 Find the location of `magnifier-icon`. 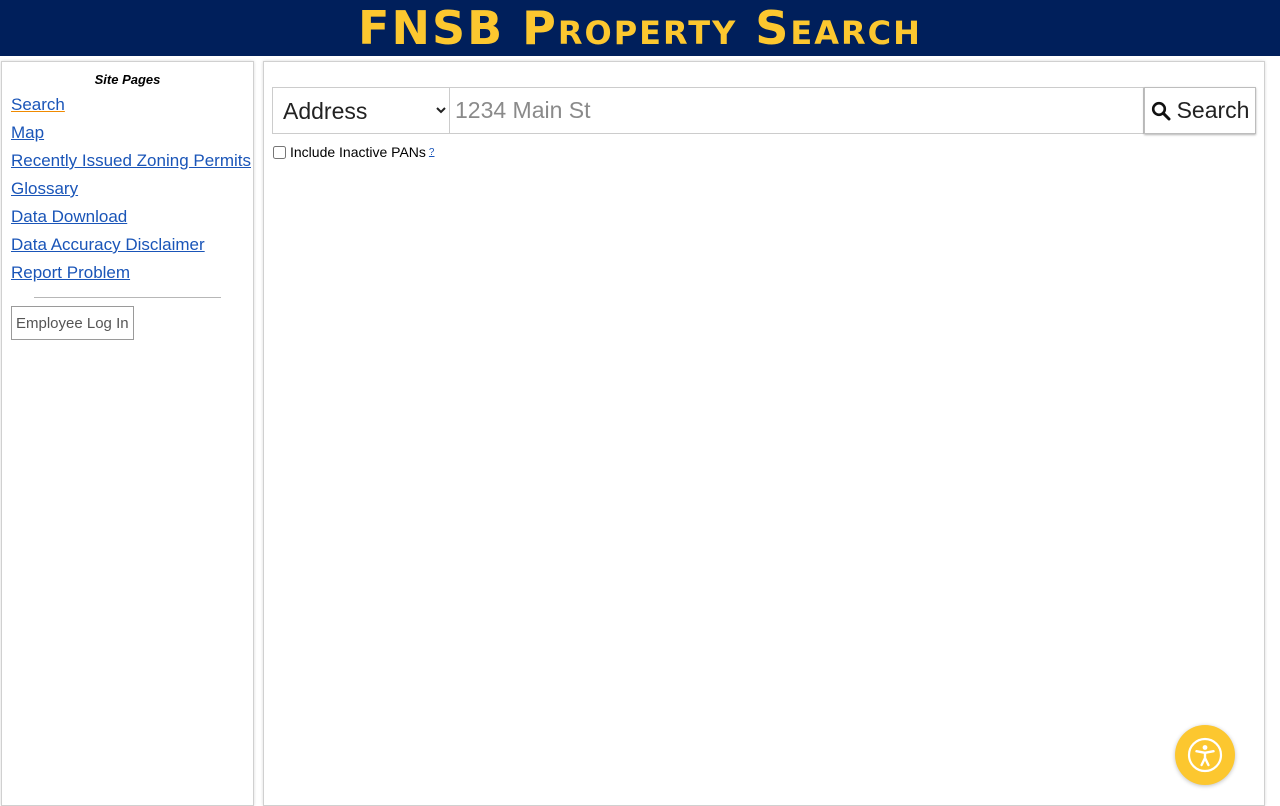

magnifier-icon is located at coordinates (1161, 110).